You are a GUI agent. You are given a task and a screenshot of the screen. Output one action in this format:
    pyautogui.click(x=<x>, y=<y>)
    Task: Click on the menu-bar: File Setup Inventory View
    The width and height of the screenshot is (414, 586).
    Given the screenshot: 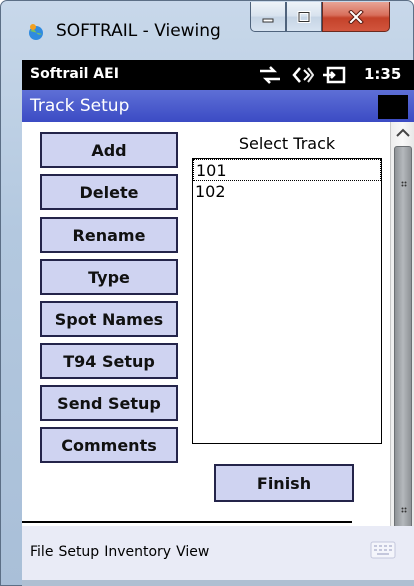 What is the action you would take?
    pyautogui.click(x=218, y=556)
    